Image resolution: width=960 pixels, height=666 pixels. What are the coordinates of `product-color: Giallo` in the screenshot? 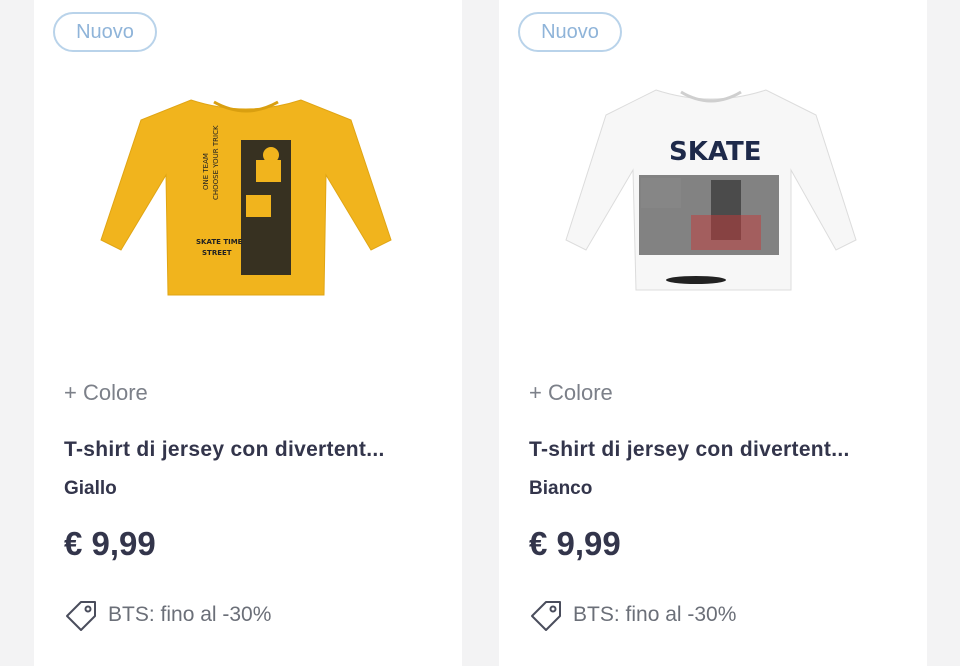 It's located at (90, 488).